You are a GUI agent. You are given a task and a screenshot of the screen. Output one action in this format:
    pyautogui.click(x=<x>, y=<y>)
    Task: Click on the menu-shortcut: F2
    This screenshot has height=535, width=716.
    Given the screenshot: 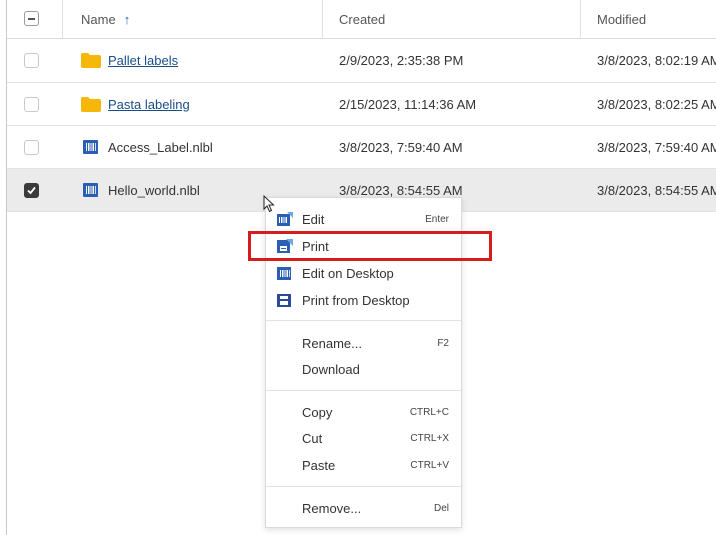 What is the action you would take?
    pyautogui.click(x=443, y=343)
    